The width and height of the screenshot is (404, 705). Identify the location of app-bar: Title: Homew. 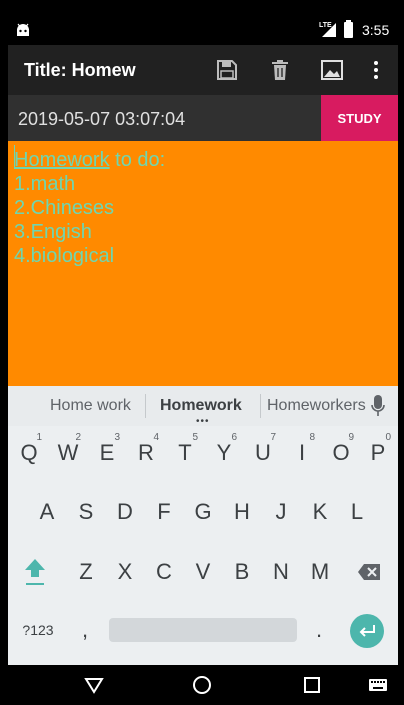
(203, 70).